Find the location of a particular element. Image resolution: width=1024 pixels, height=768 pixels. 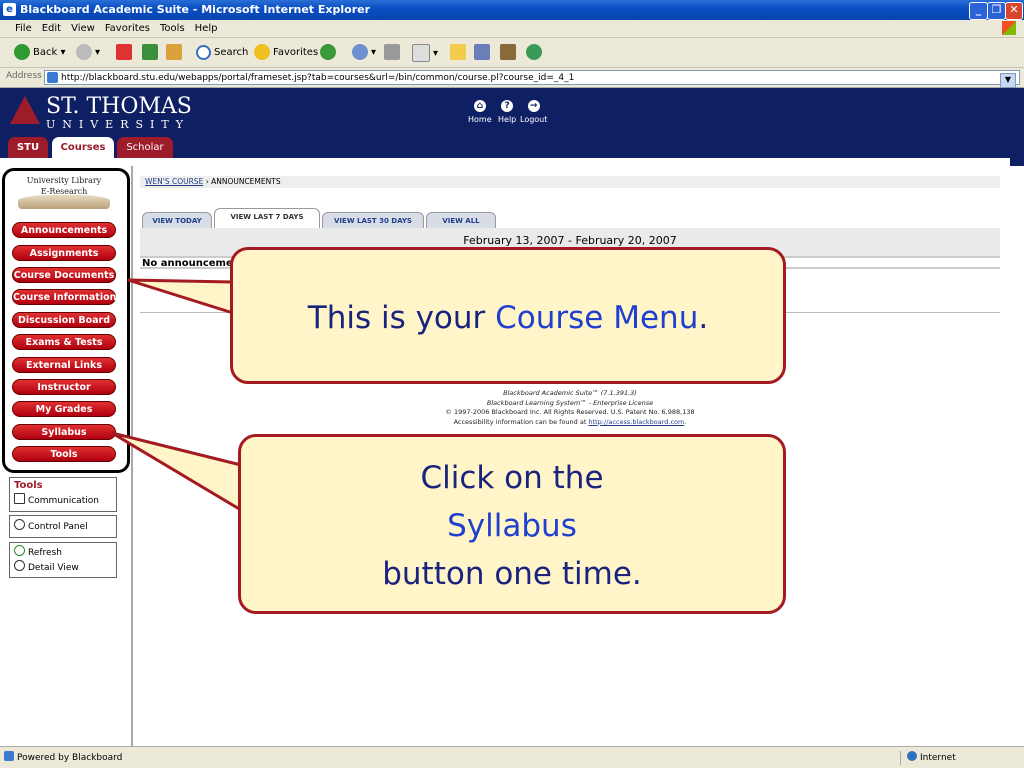

edit-icon is located at coordinates (421, 53).